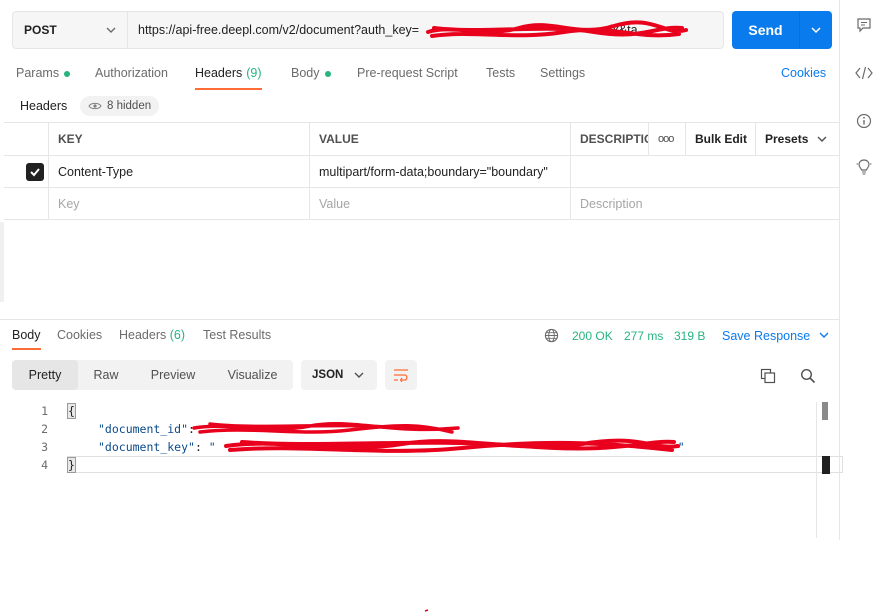 The image size is (880, 614). Describe the element at coordinates (391, 447) in the screenshot. I see `code-line-3: "document_key": " "` at that location.